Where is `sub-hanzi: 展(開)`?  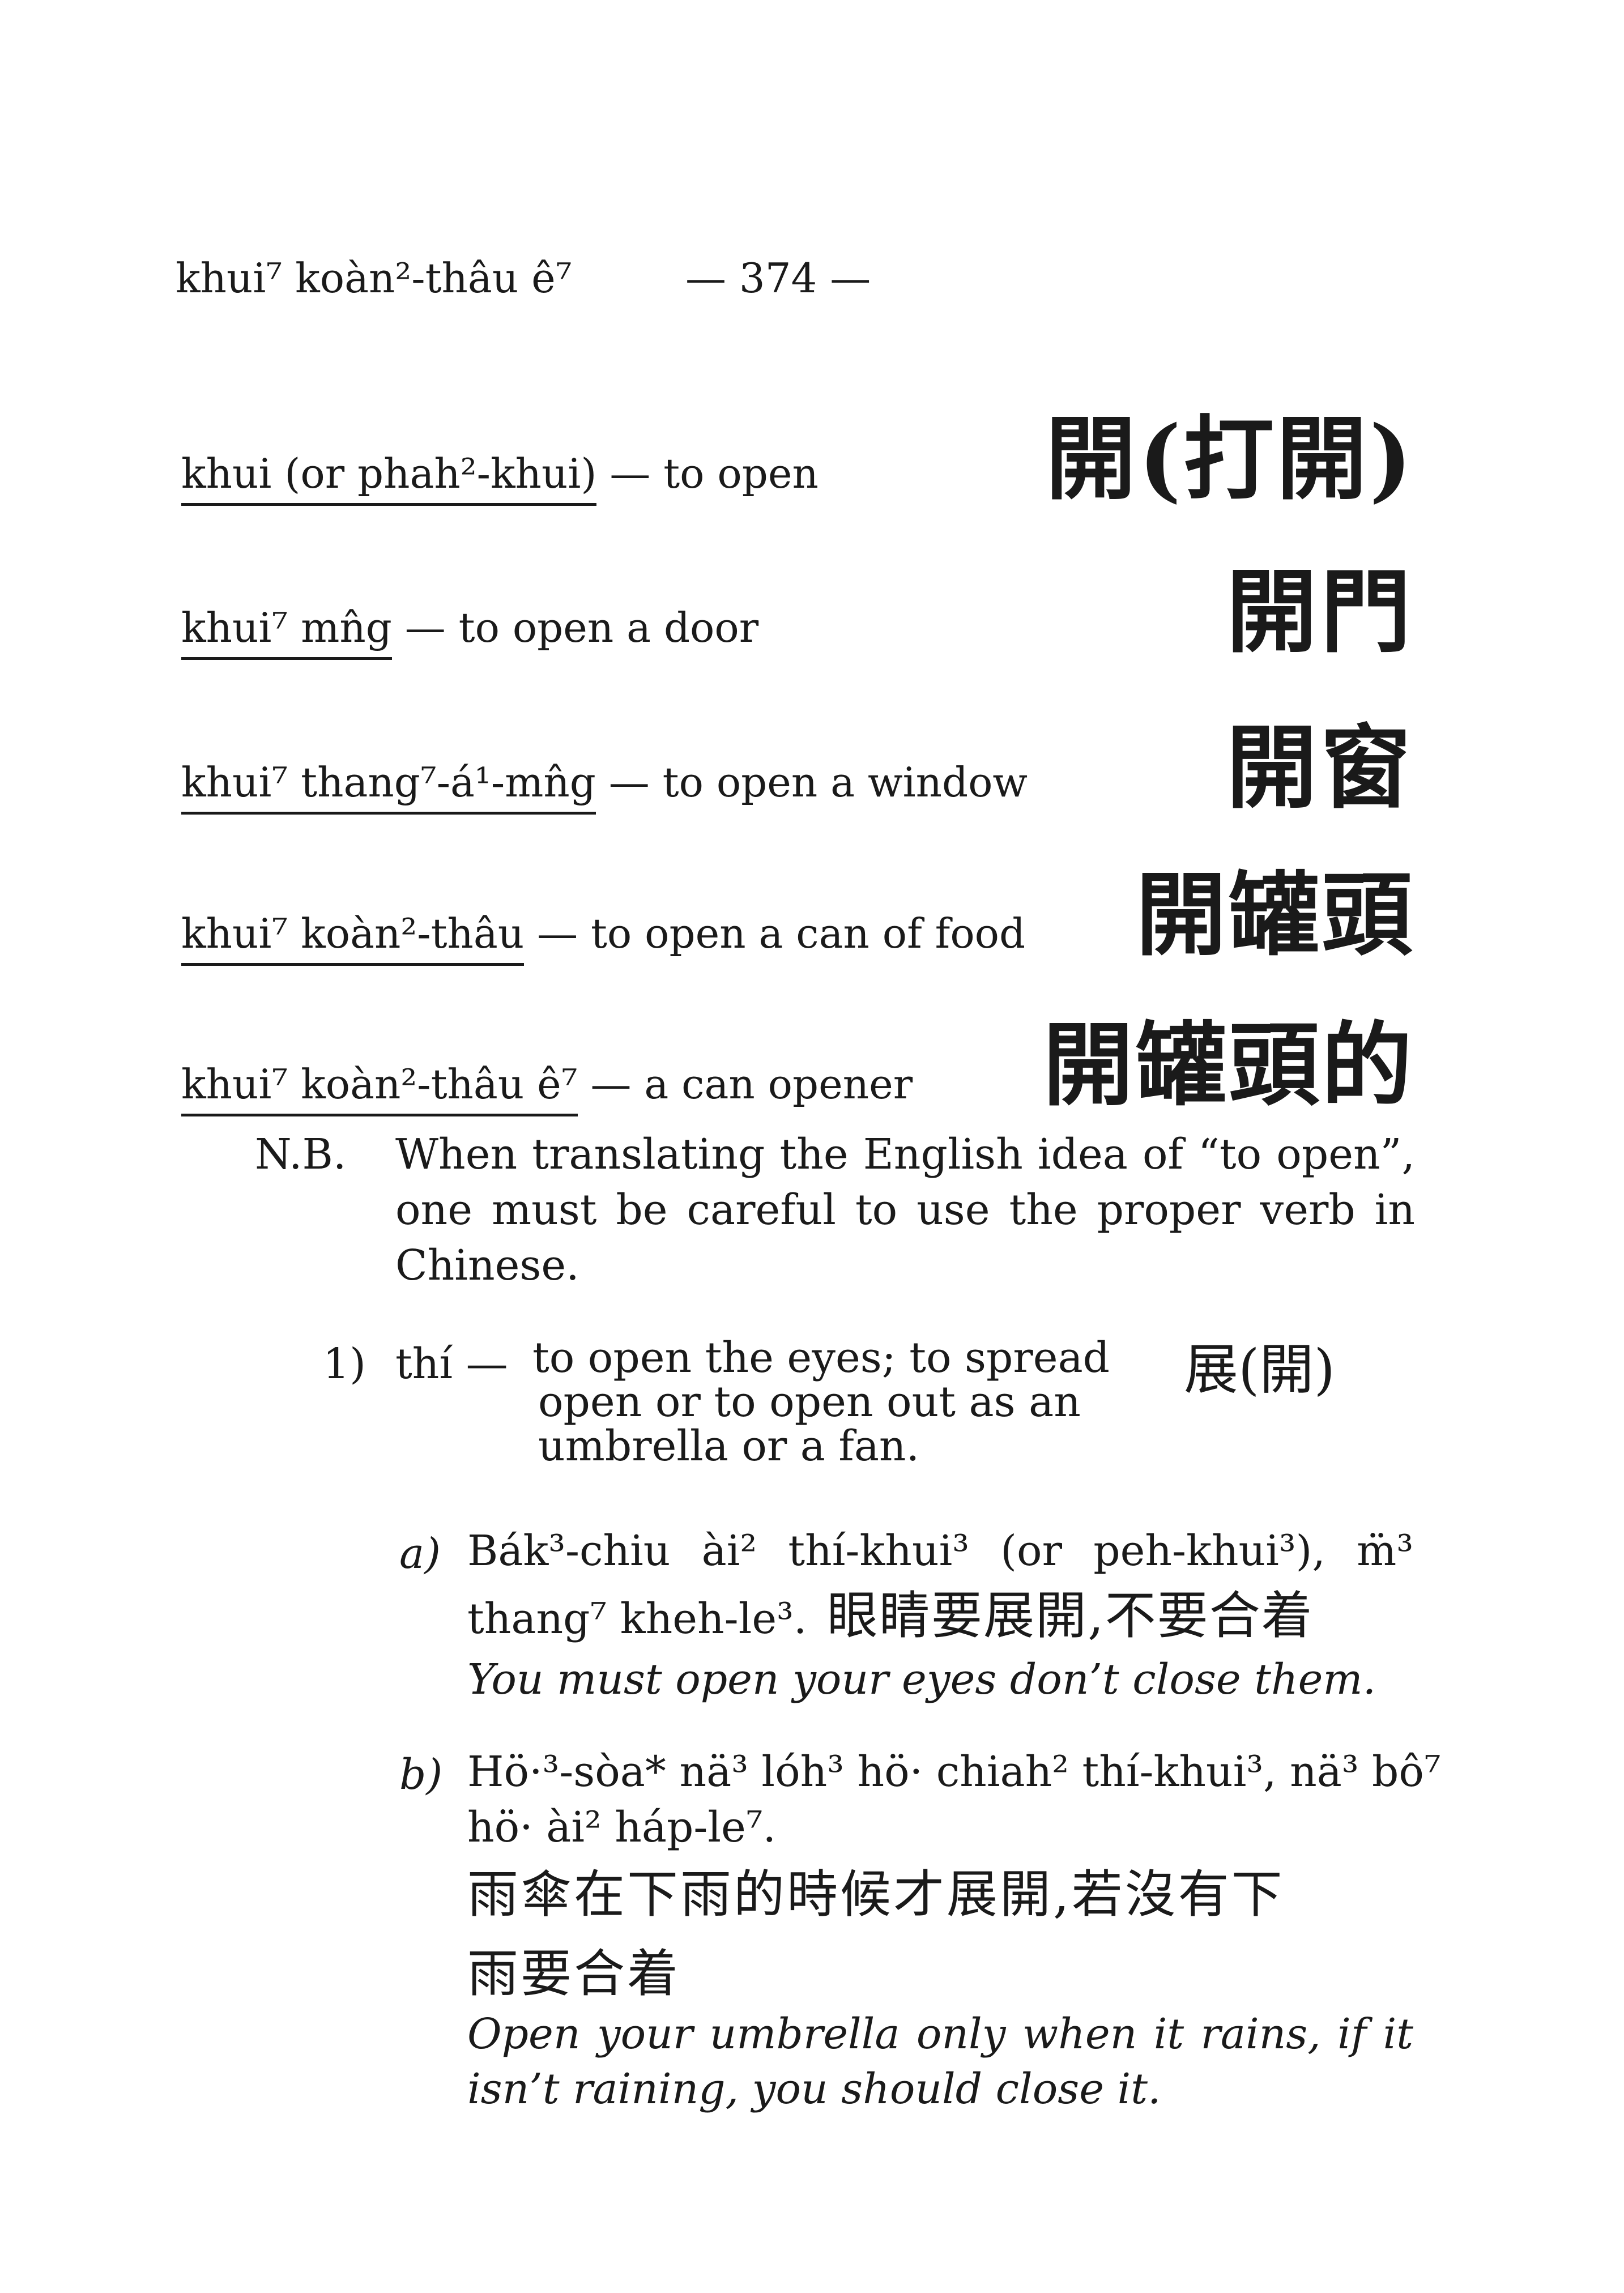 sub-hanzi: 展(開) is located at coordinates (1259, 1369).